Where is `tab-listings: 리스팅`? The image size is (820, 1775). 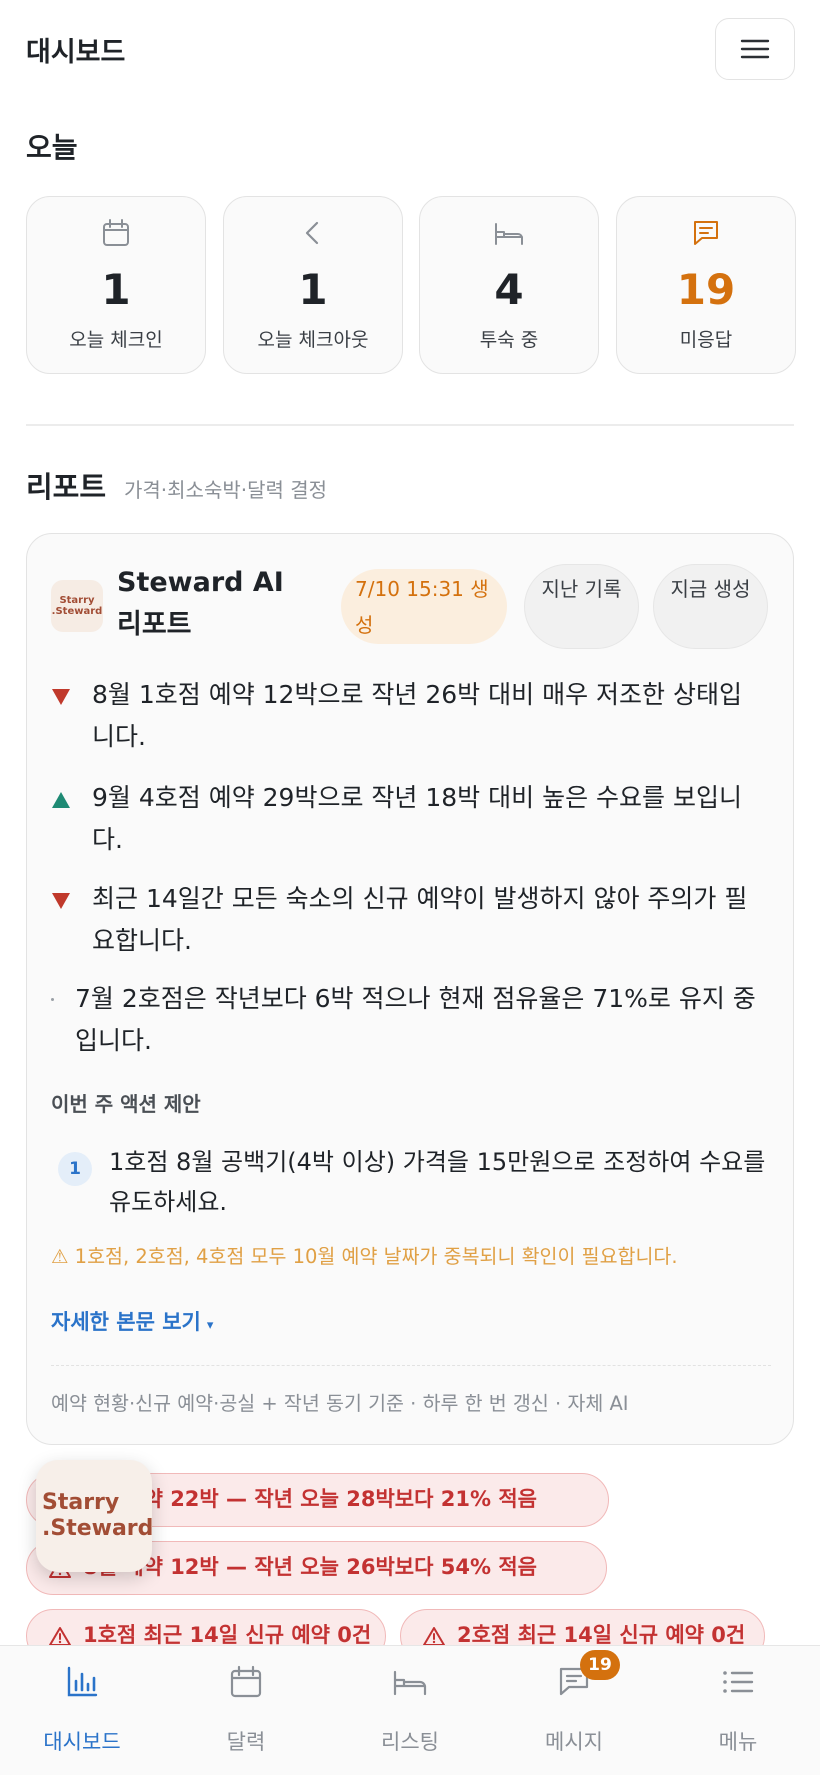
tab-listings: 리스팅 is located at coordinates (410, 1710).